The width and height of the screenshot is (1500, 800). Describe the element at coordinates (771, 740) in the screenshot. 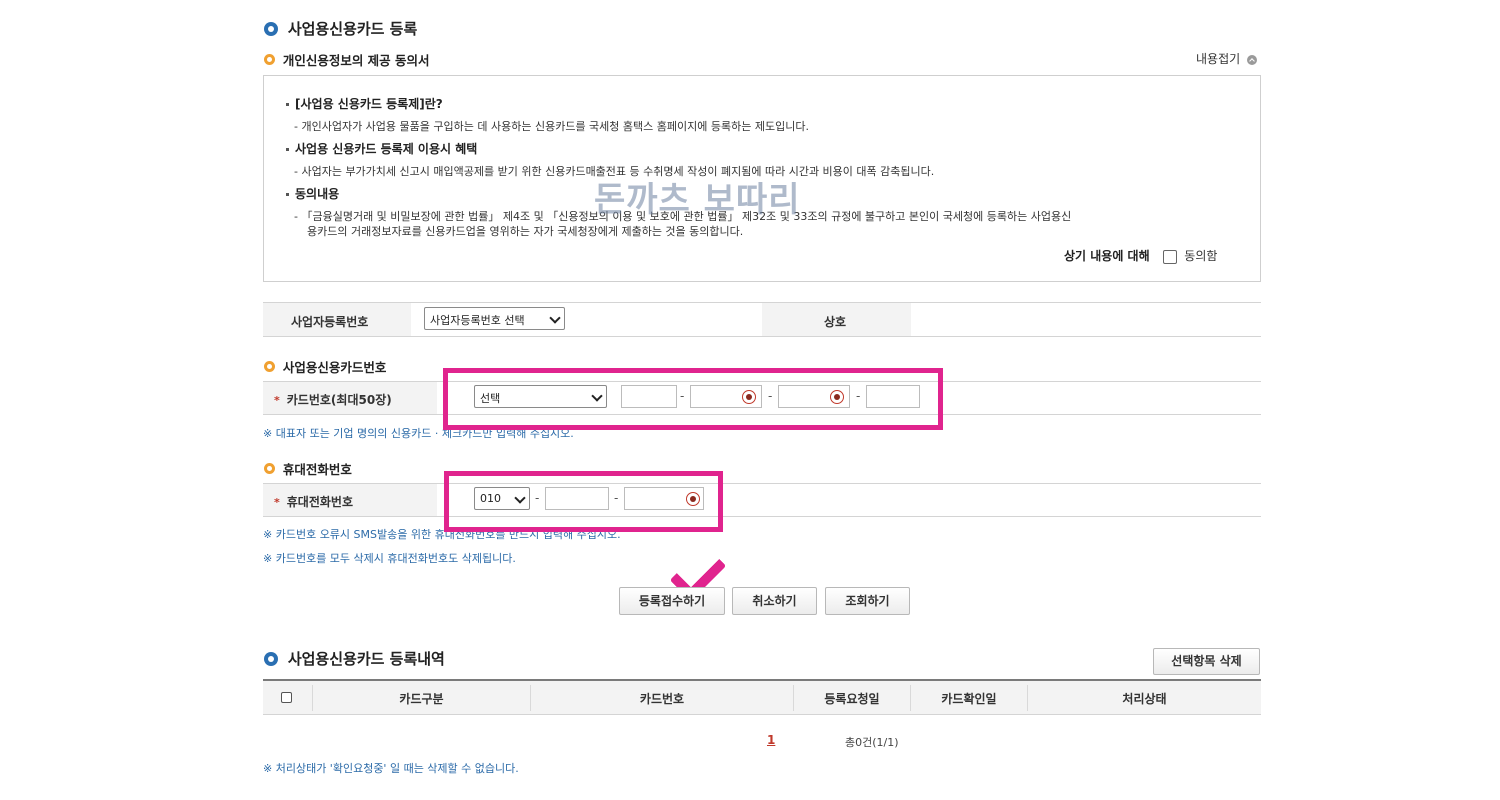

I see `pagination-page-1: 1` at that location.